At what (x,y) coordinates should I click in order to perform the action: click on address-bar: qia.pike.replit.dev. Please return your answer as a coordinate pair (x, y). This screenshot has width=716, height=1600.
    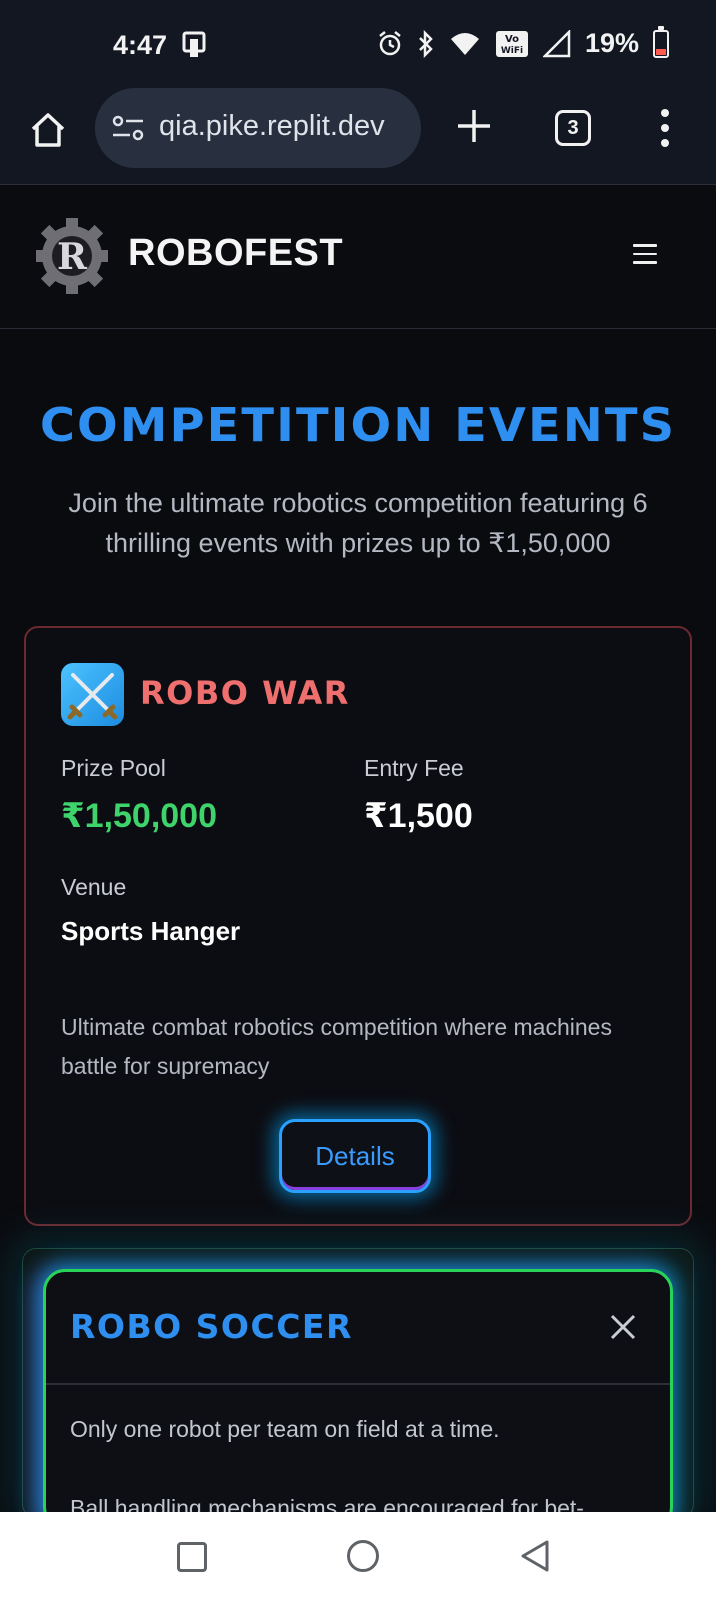
    Looking at the image, I should click on (258, 128).